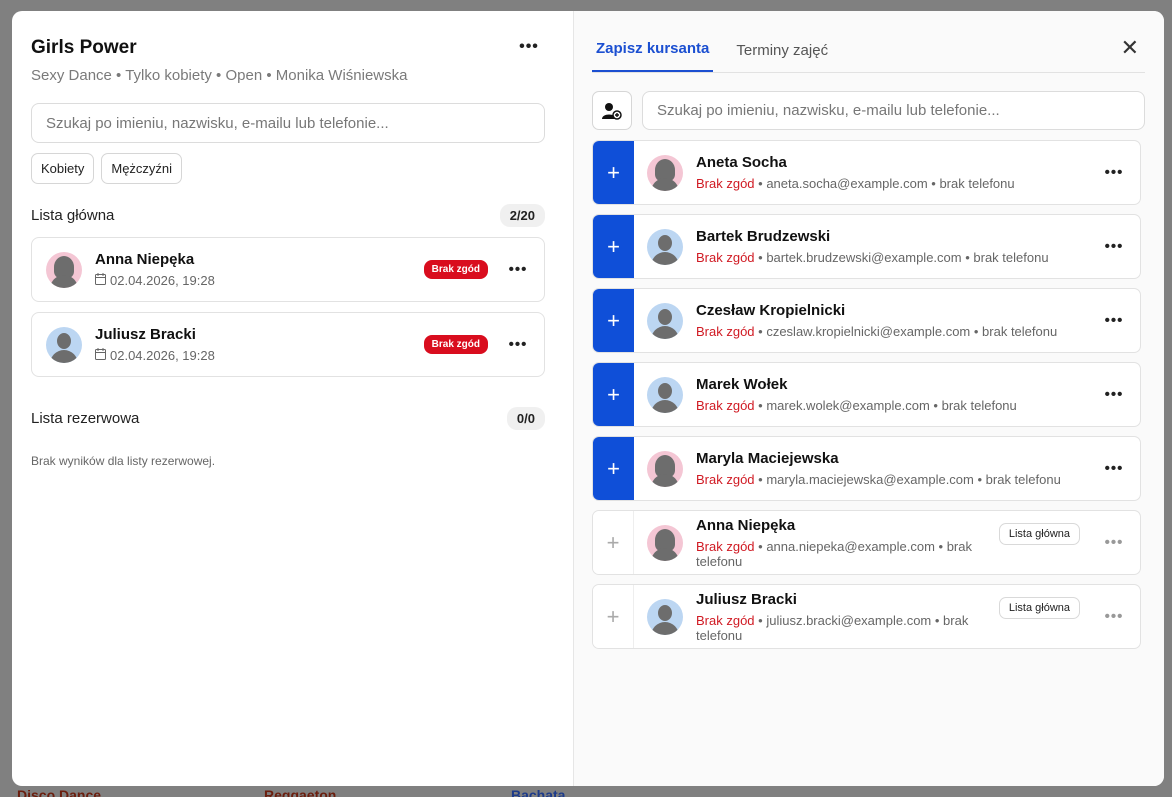  Describe the element at coordinates (288, 168) in the screenshot. I see `gender-filters: Kobiety Mężczyźni` at that location.